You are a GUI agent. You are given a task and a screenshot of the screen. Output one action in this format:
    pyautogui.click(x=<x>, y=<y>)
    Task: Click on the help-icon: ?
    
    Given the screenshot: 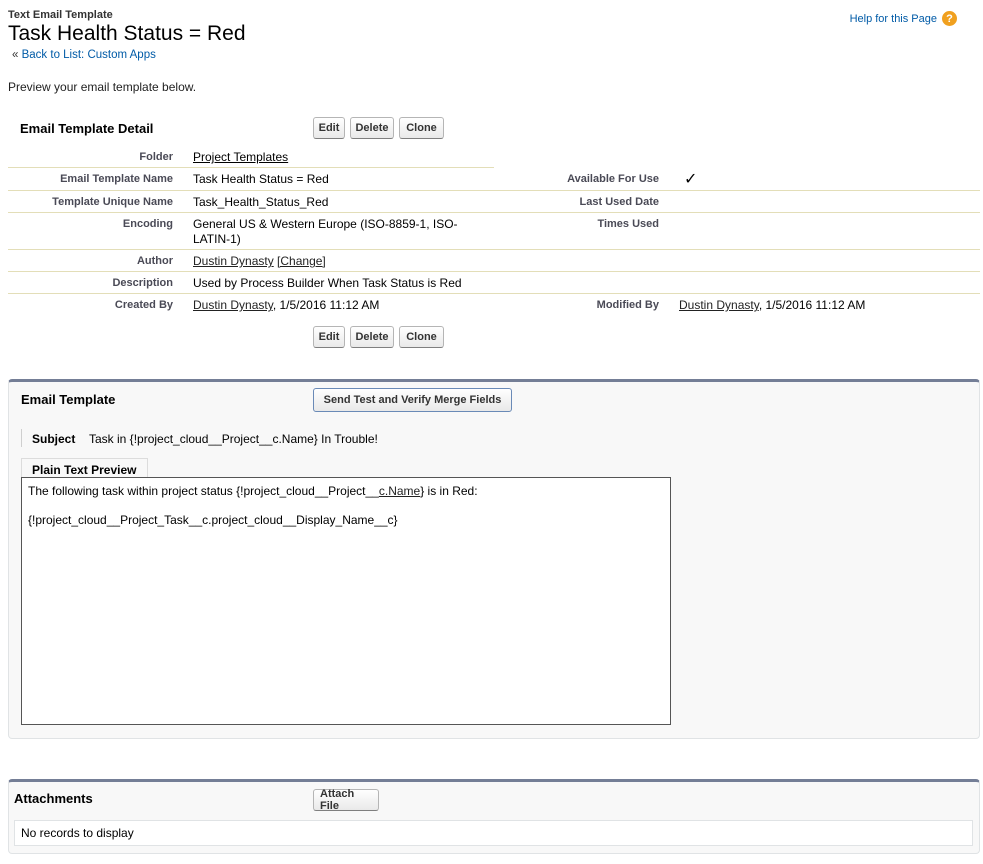 What is the action you would take?
    pyautogui.click(x=949, y=18)
    